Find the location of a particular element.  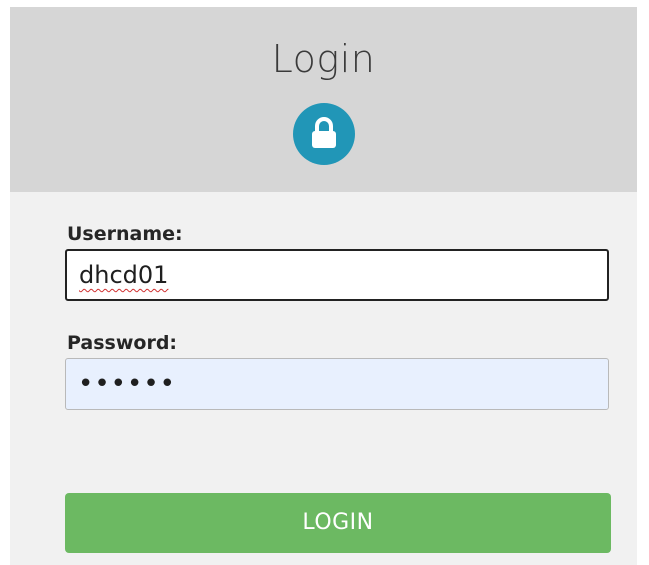

password-value: •••••• is located at coordinates (127, 384).